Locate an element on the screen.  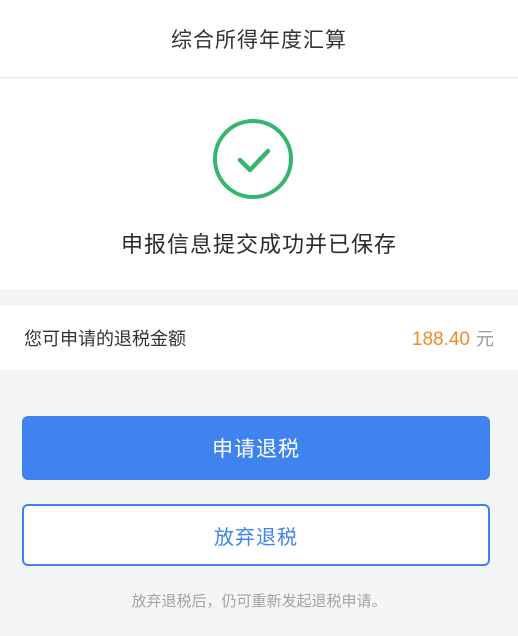
success-message: 申报信息提交成功并已保存 is located at coordinates (258, 245).